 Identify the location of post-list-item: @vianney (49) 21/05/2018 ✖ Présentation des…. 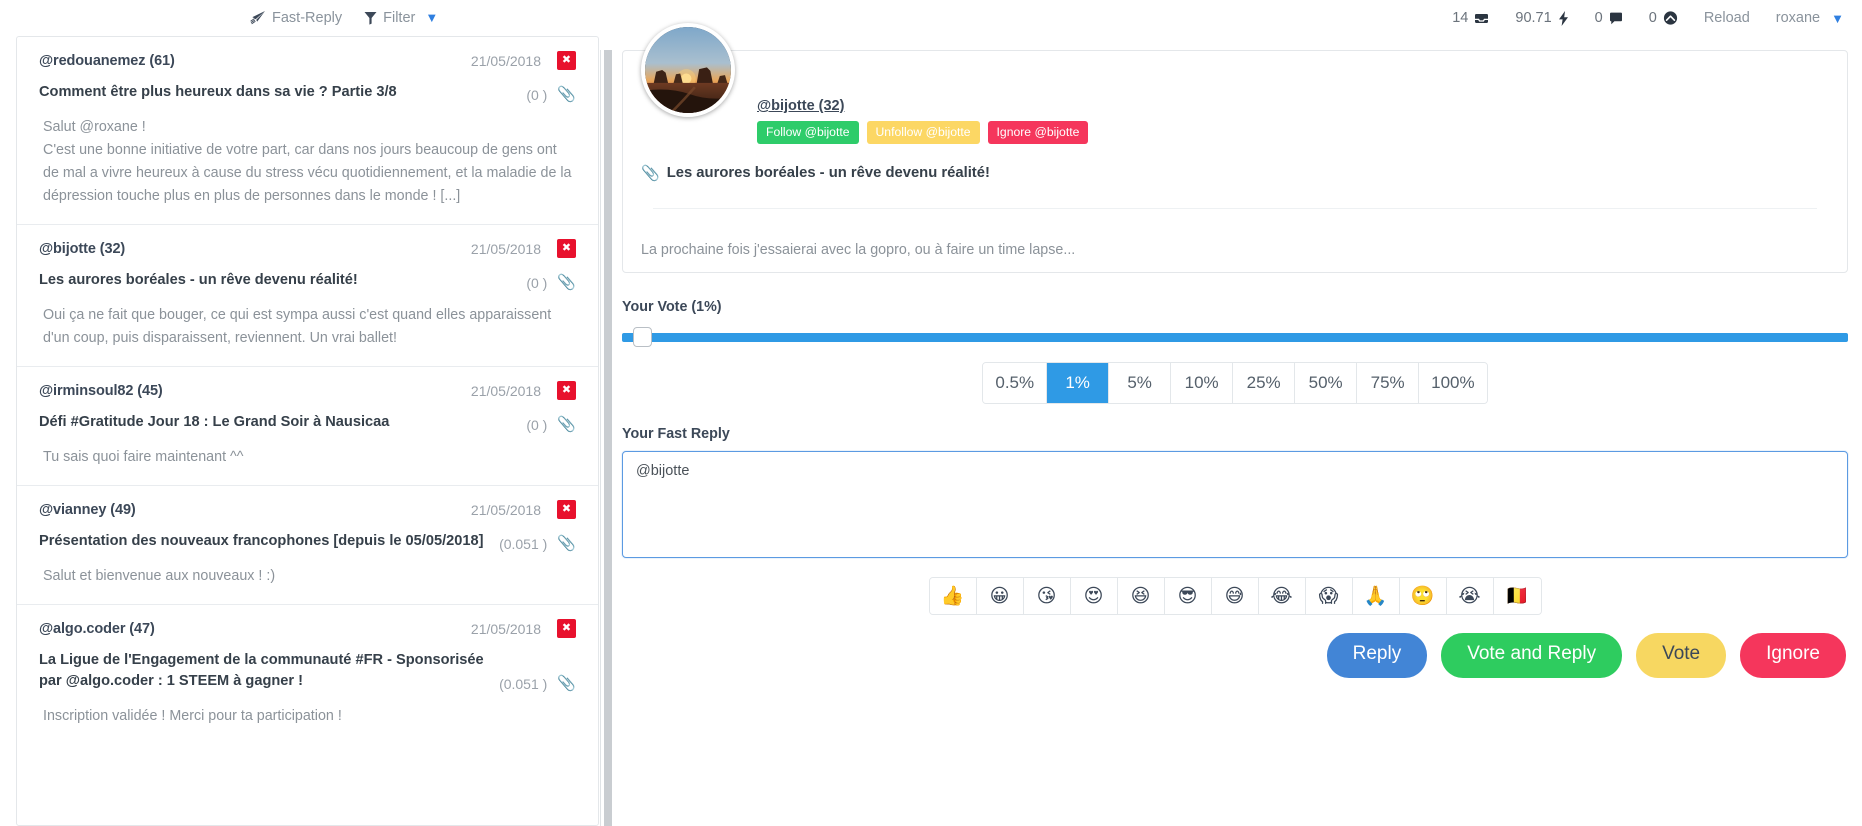
(307, 546).